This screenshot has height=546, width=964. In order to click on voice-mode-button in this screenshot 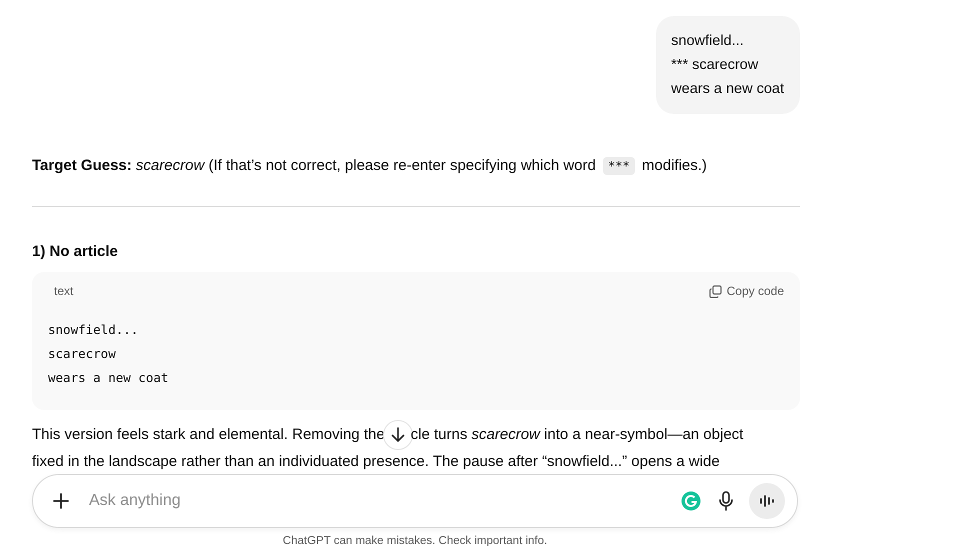, I will do `click(767, 501)`.